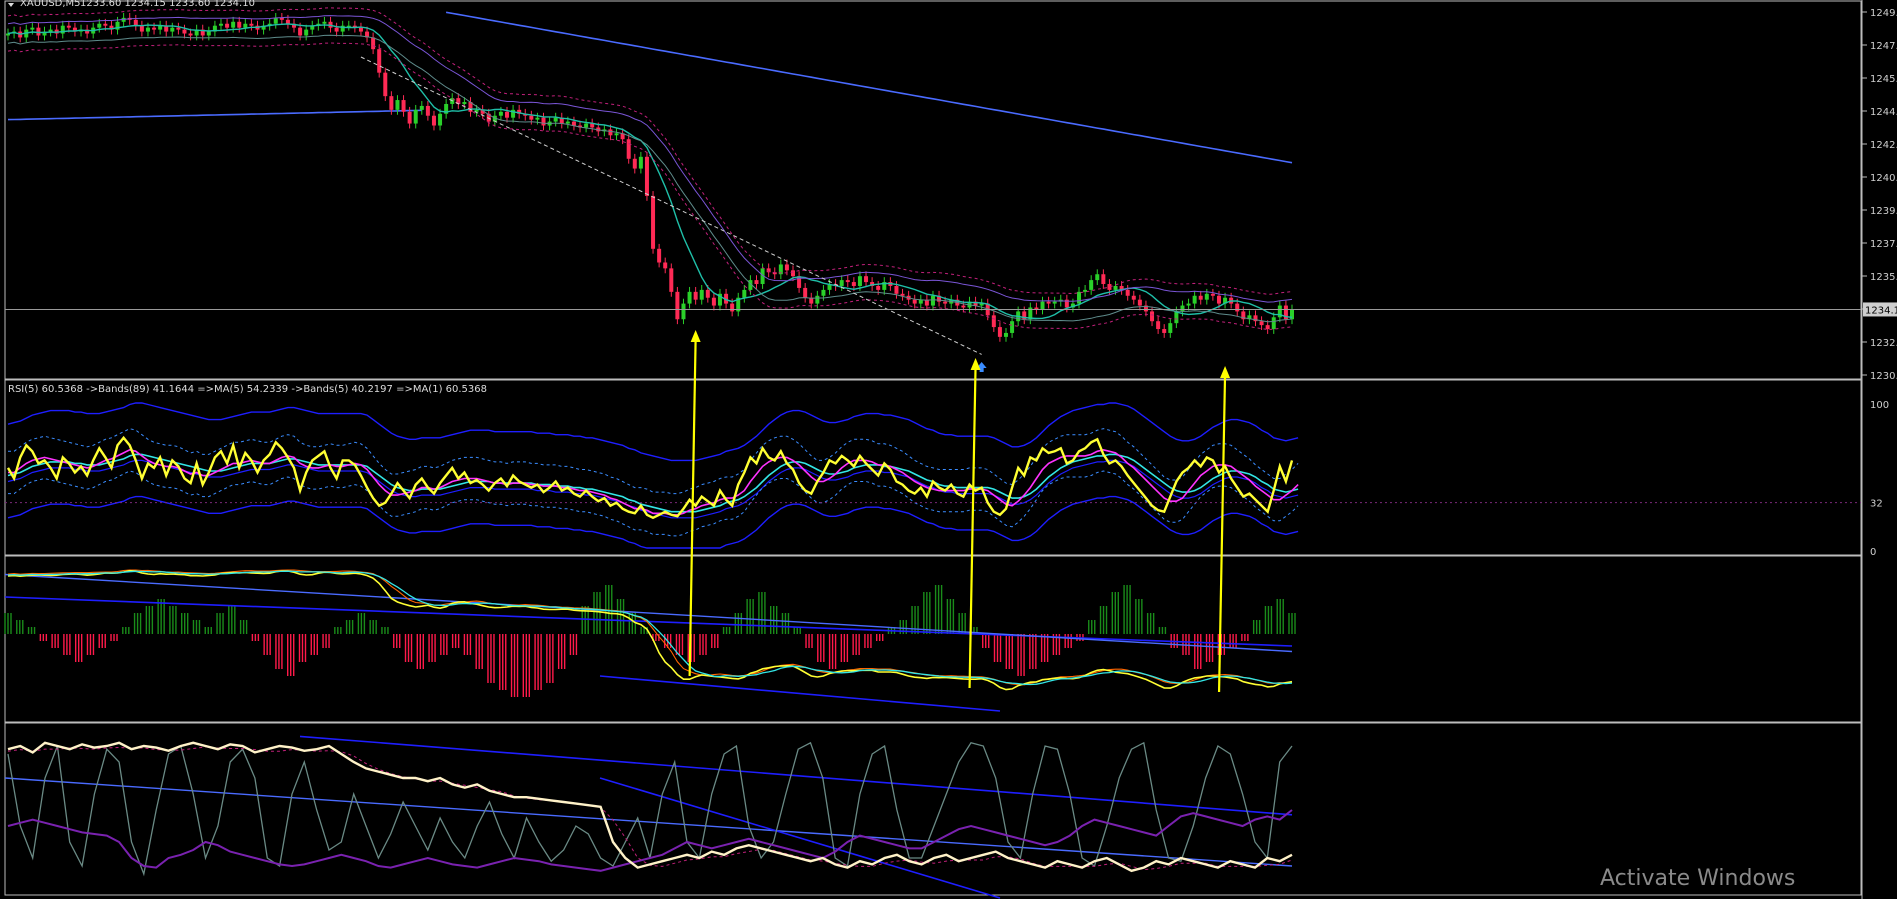 The height and width of the screenshot is (899, 1897). What do you see at coordinates (1873, 552) in the screenshot?
I see `rsi-tick-label: 0` at bounding box center [1873, 552].